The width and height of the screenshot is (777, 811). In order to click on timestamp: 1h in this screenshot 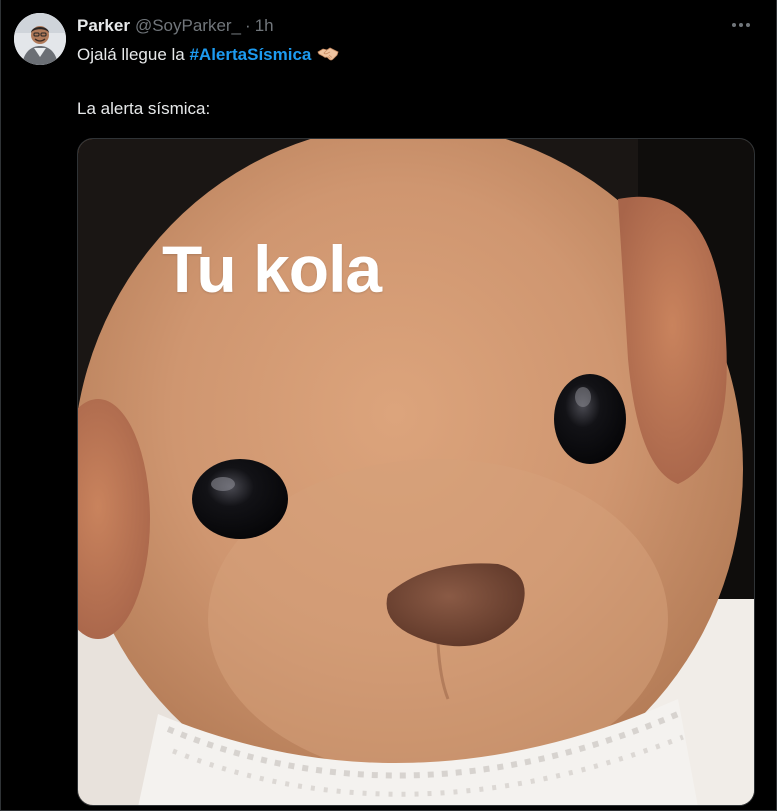, I will do `click(264, 26)`.